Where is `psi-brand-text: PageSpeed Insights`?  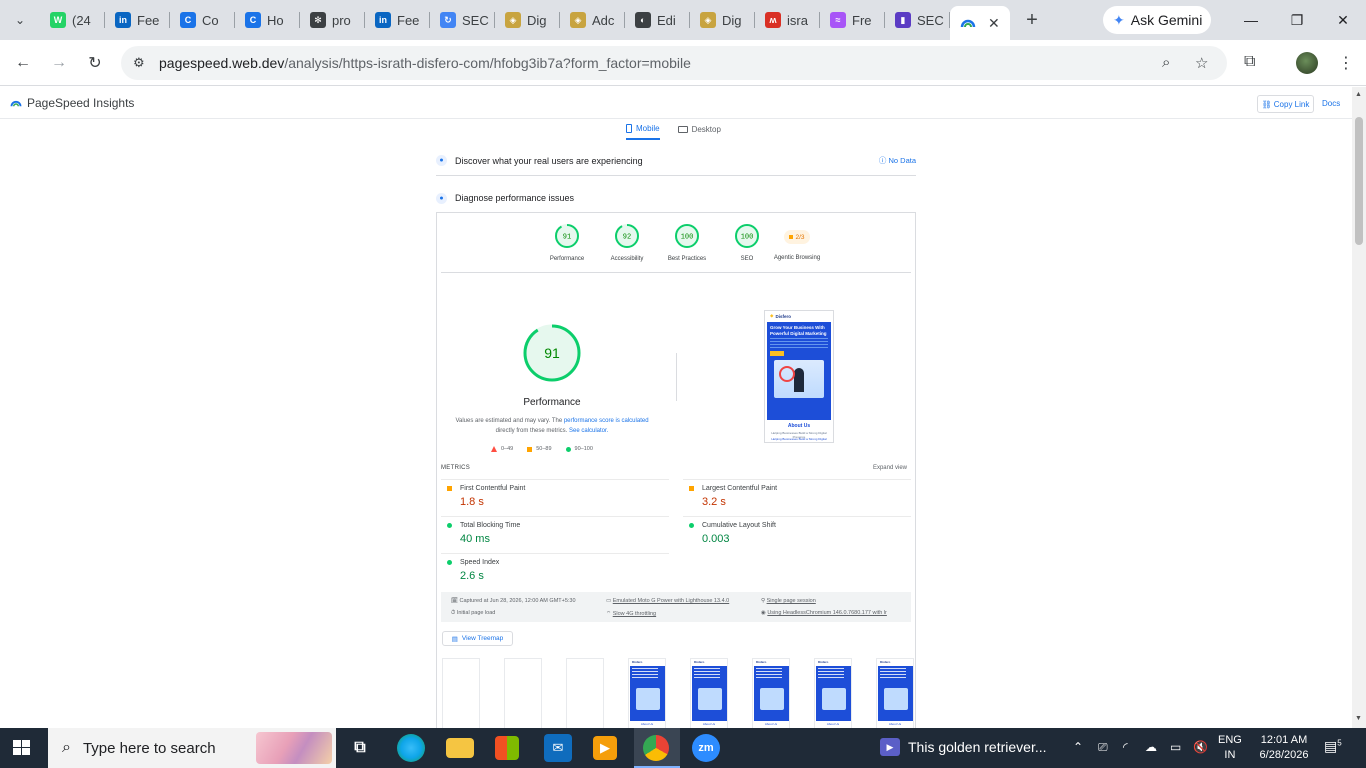
psi-brand-text: PageSpeed Insights is located at coordinates (81, 103).